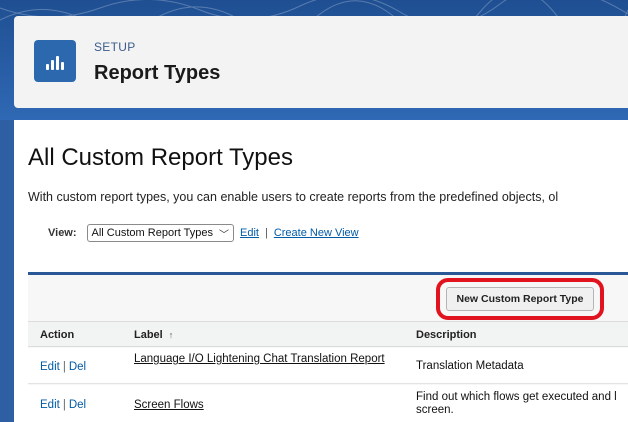  I want to click on edit-view-link: Edit, so click(249, 233).